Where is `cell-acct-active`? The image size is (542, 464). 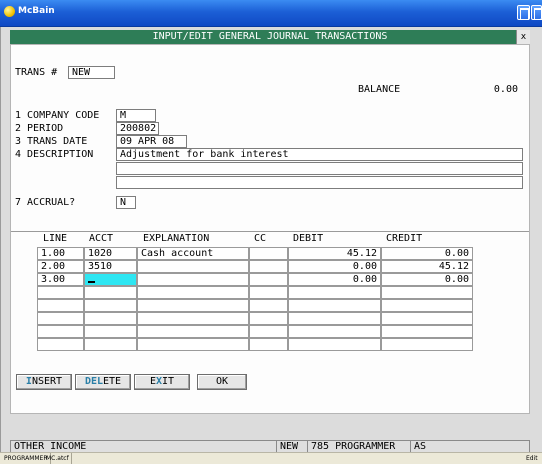
cell-acct-active is located at coordinates (110, 279).